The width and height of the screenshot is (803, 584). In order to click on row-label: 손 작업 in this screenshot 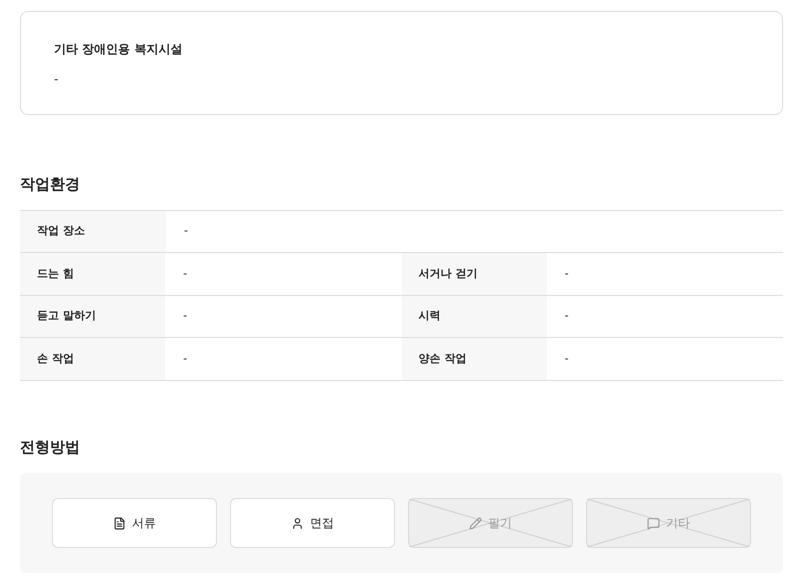, I will do `click(93, 359)`.